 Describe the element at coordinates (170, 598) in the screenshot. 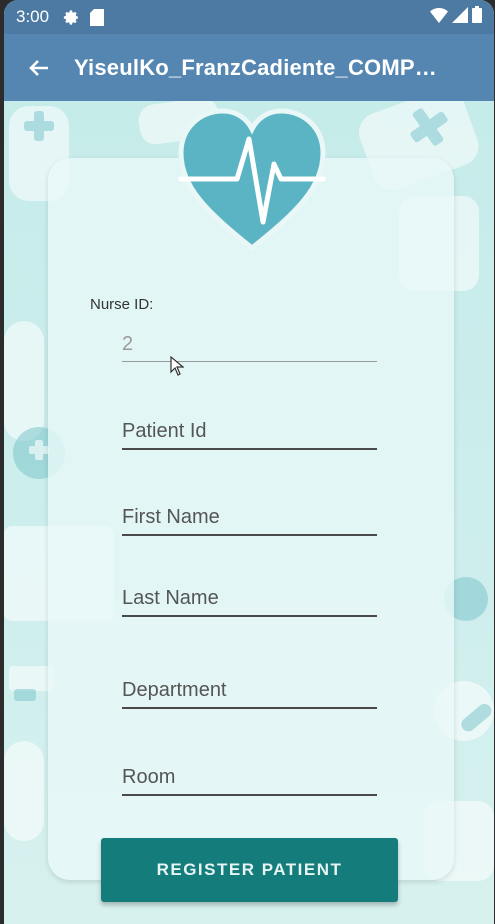

I see `last-name-hint: Last Name` at that location.